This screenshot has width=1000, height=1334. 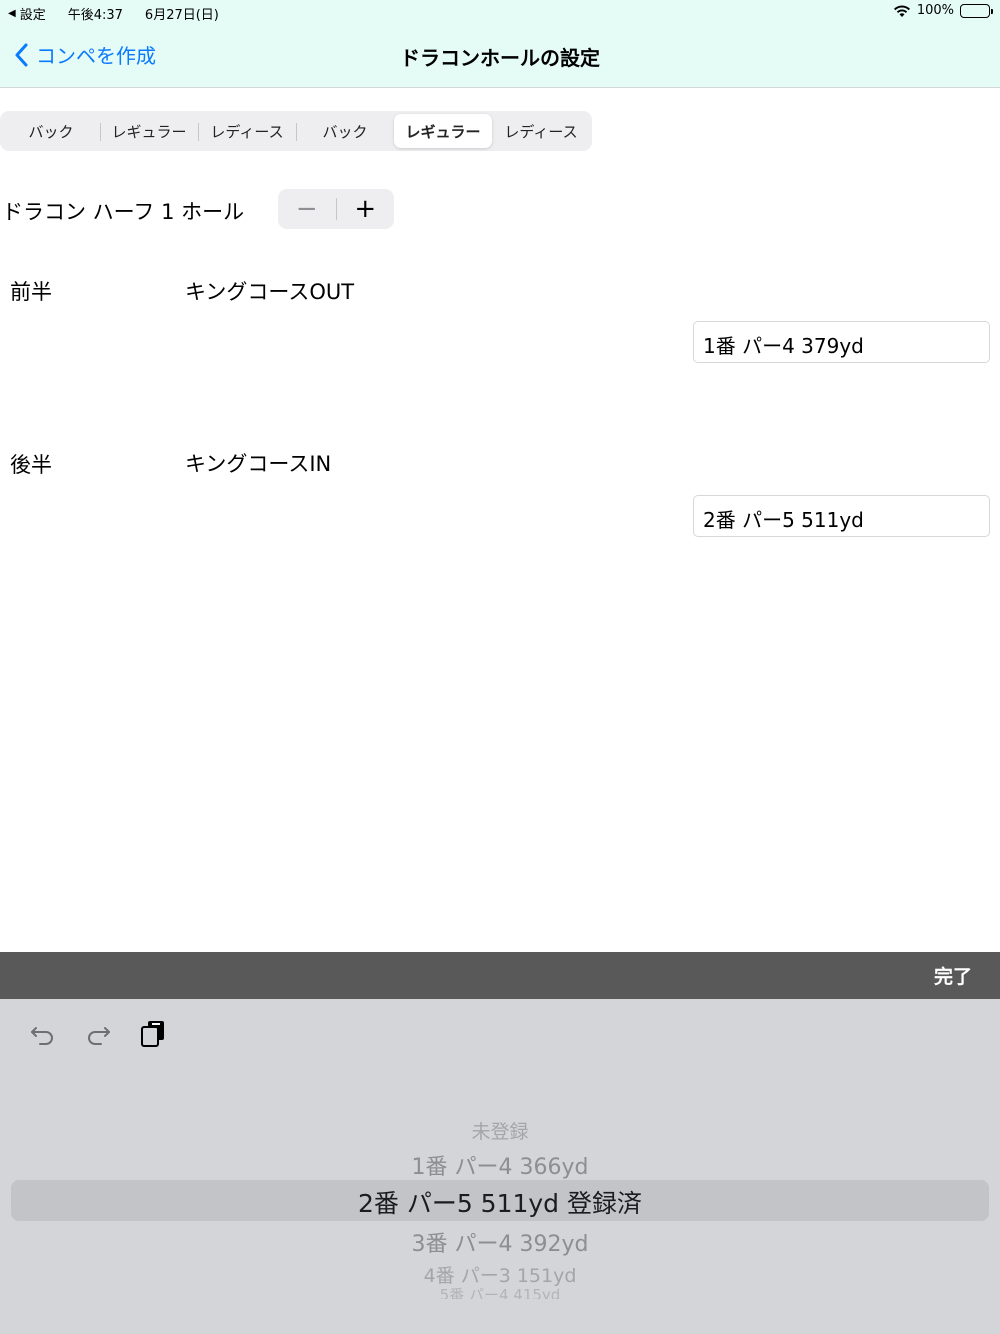 I want to click on picker-option: 未登録, so click(x=500, y=1130).